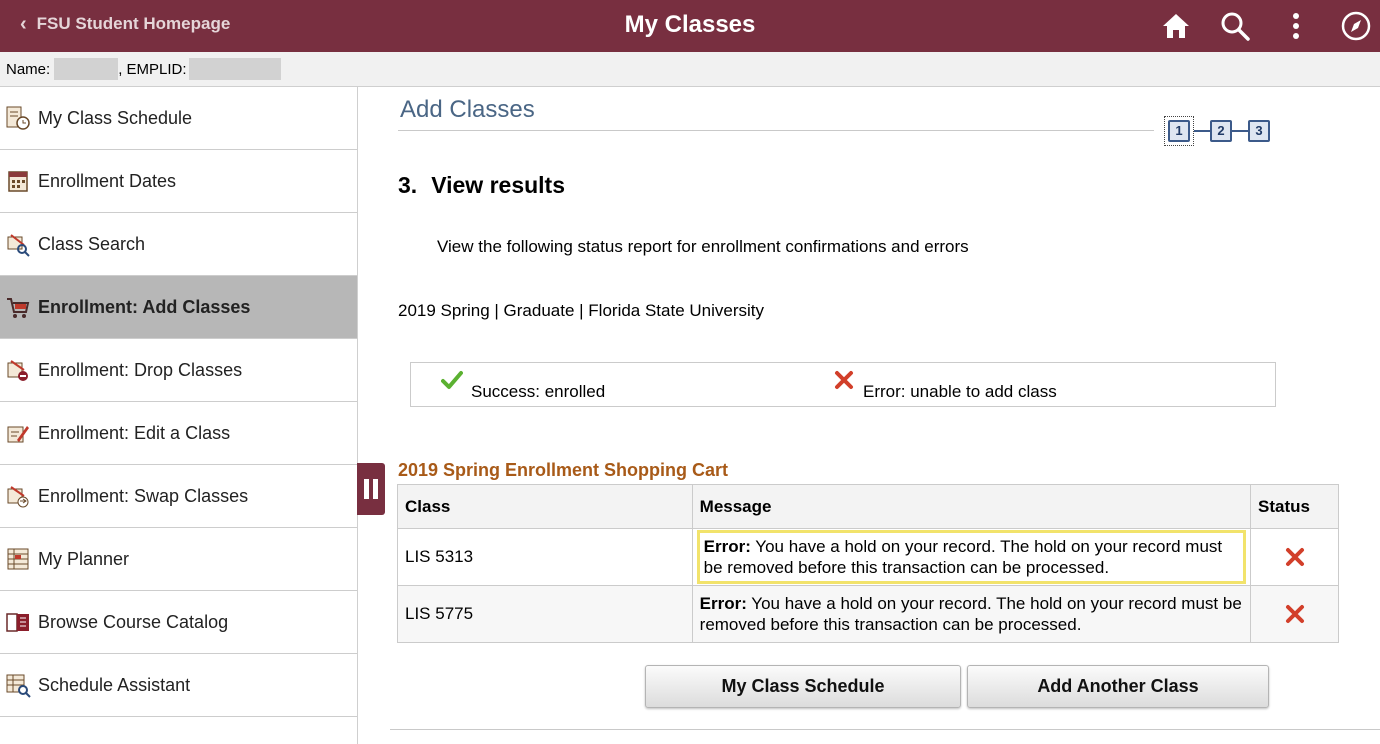 The image size is (1380, 744). What do you see at coordinates (545, 557) in the screenshot?
I see `class-cell: LIS 5313` at bounding box center [545, 557].